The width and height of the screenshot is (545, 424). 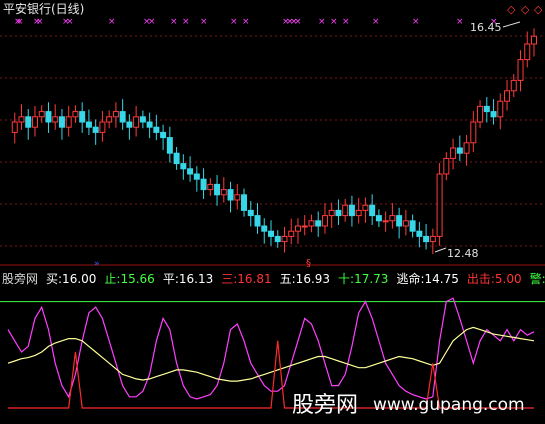 What do you see at coordinates (188, 279) in the screenshot?
I see `indicator-label: 平:16.13` at bounding box center [188, 279].